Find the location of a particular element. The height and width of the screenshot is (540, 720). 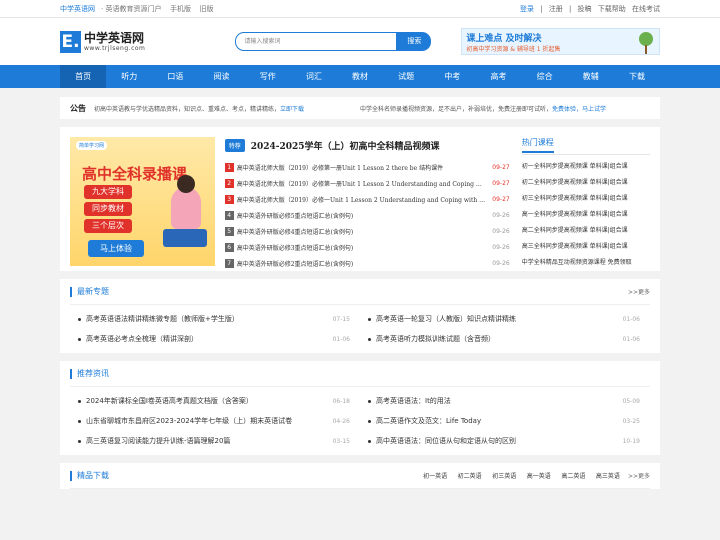

tab-grade7: 初一英语 is located at coordinates (435, 476).